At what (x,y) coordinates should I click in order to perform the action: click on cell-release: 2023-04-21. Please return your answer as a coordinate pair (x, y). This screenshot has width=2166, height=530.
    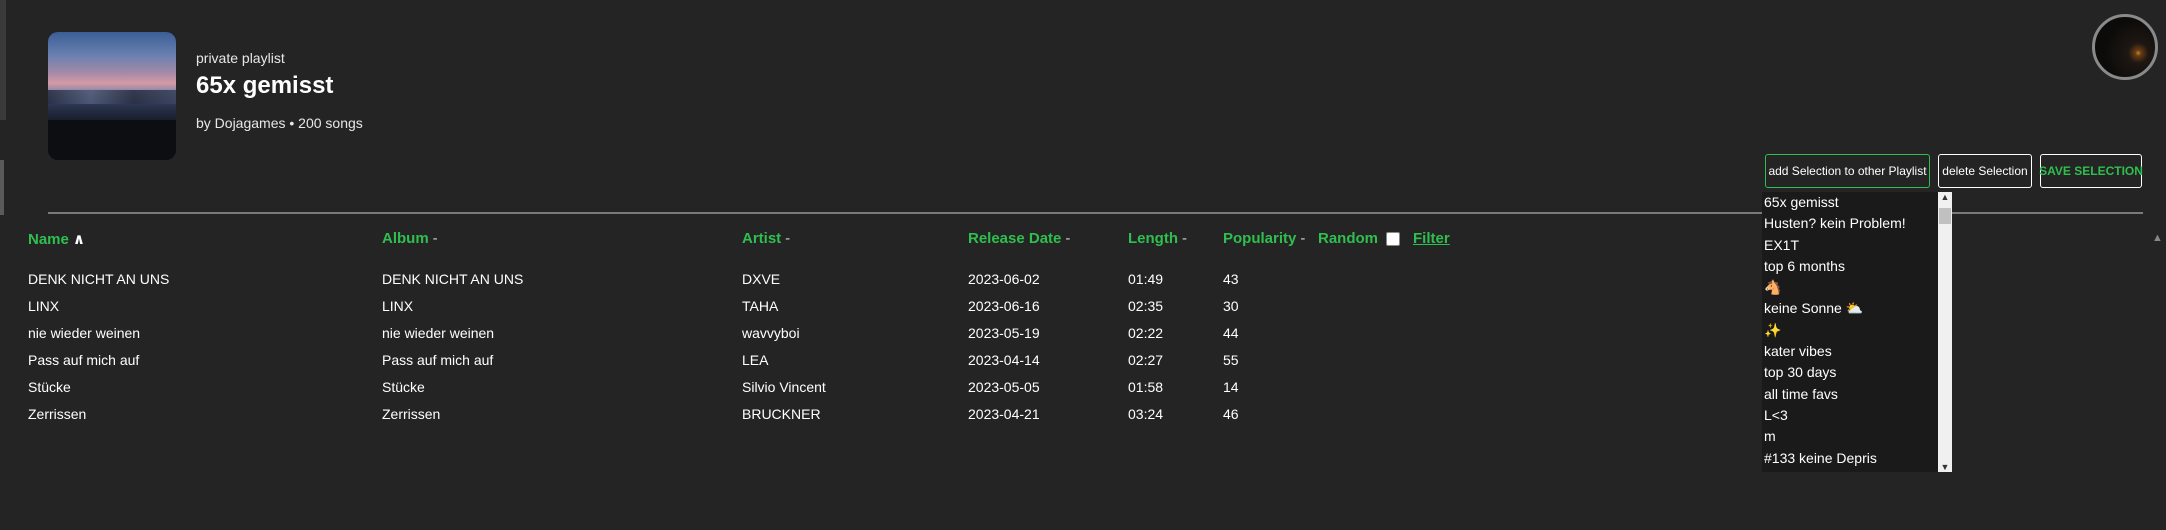
    Looking at the image, I should click on (1004, 414).